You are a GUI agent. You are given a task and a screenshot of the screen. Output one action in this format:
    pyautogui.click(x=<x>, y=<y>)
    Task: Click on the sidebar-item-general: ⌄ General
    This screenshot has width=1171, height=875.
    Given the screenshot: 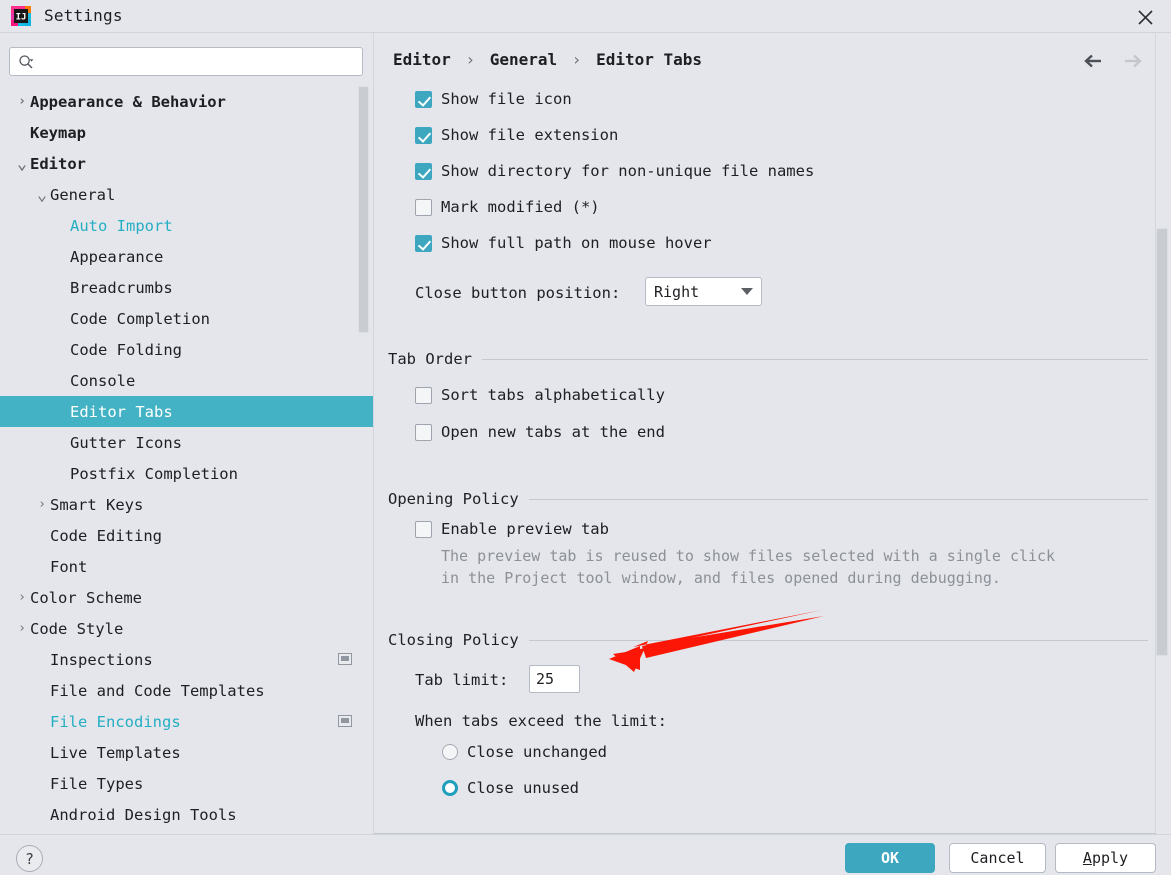 What is the action you would take?
    pyautogui.click(x=187, y=194)
    